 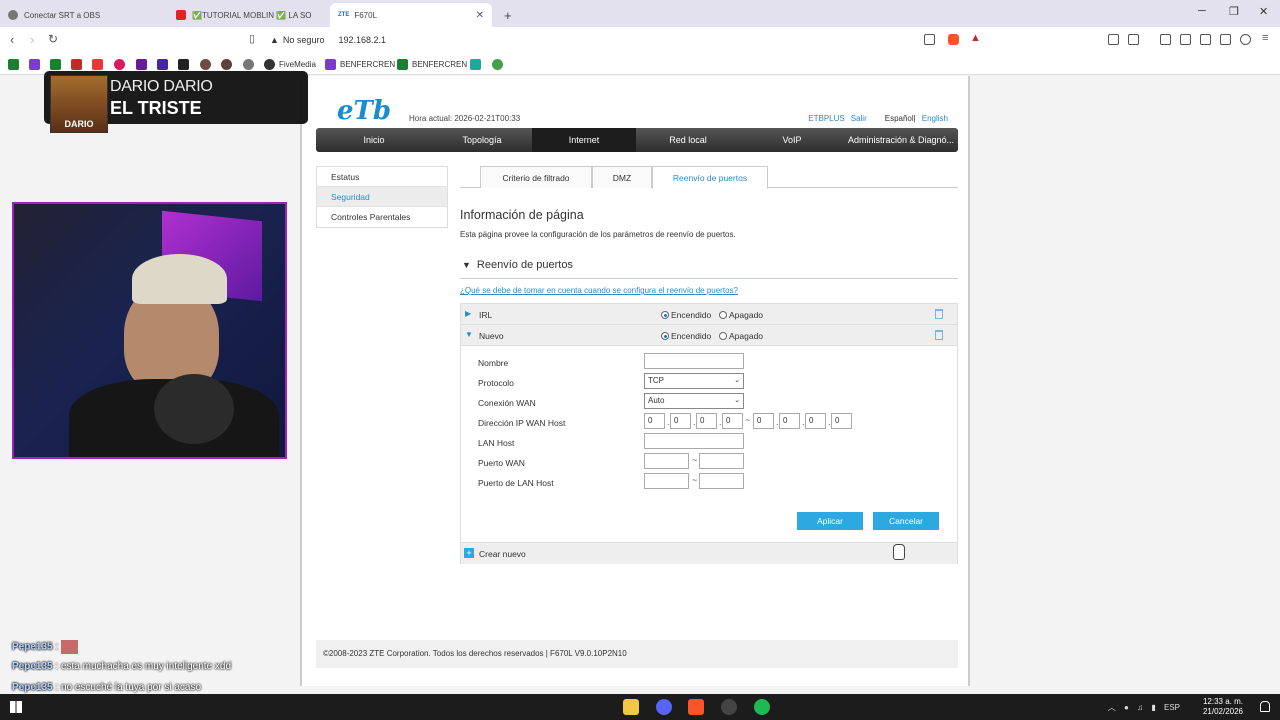 What do you see at coordinates (249, 15) in the screenshot?
I see `tab-tutorial-moblin: ✅TUTORIAL MOBLIN ✅ LA SOLUCIÓ` at bounding box center [249, 15].